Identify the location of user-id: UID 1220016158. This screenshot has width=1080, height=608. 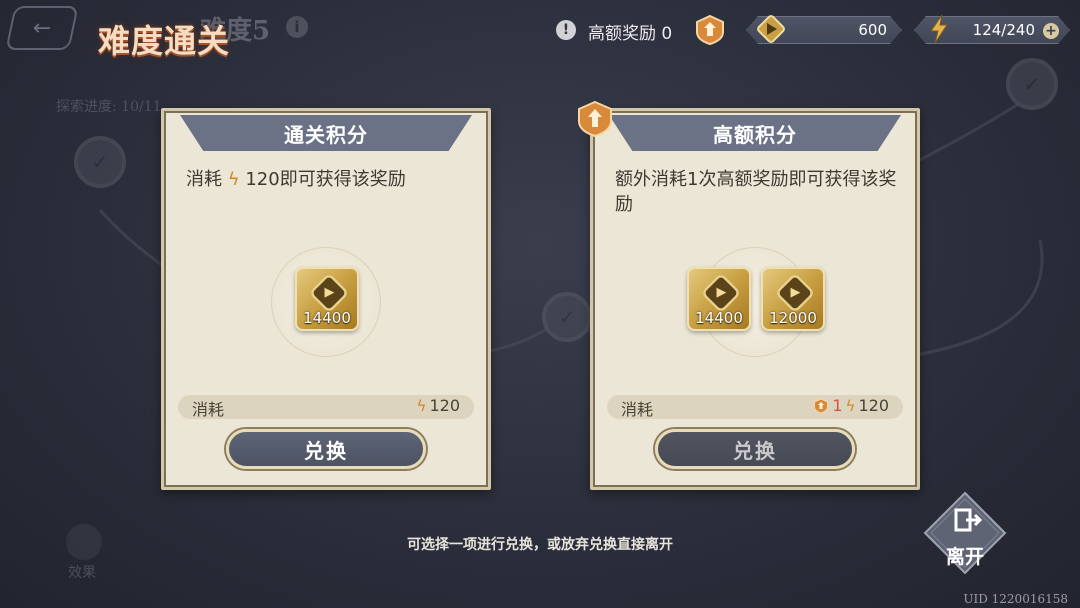
(1015, 599).